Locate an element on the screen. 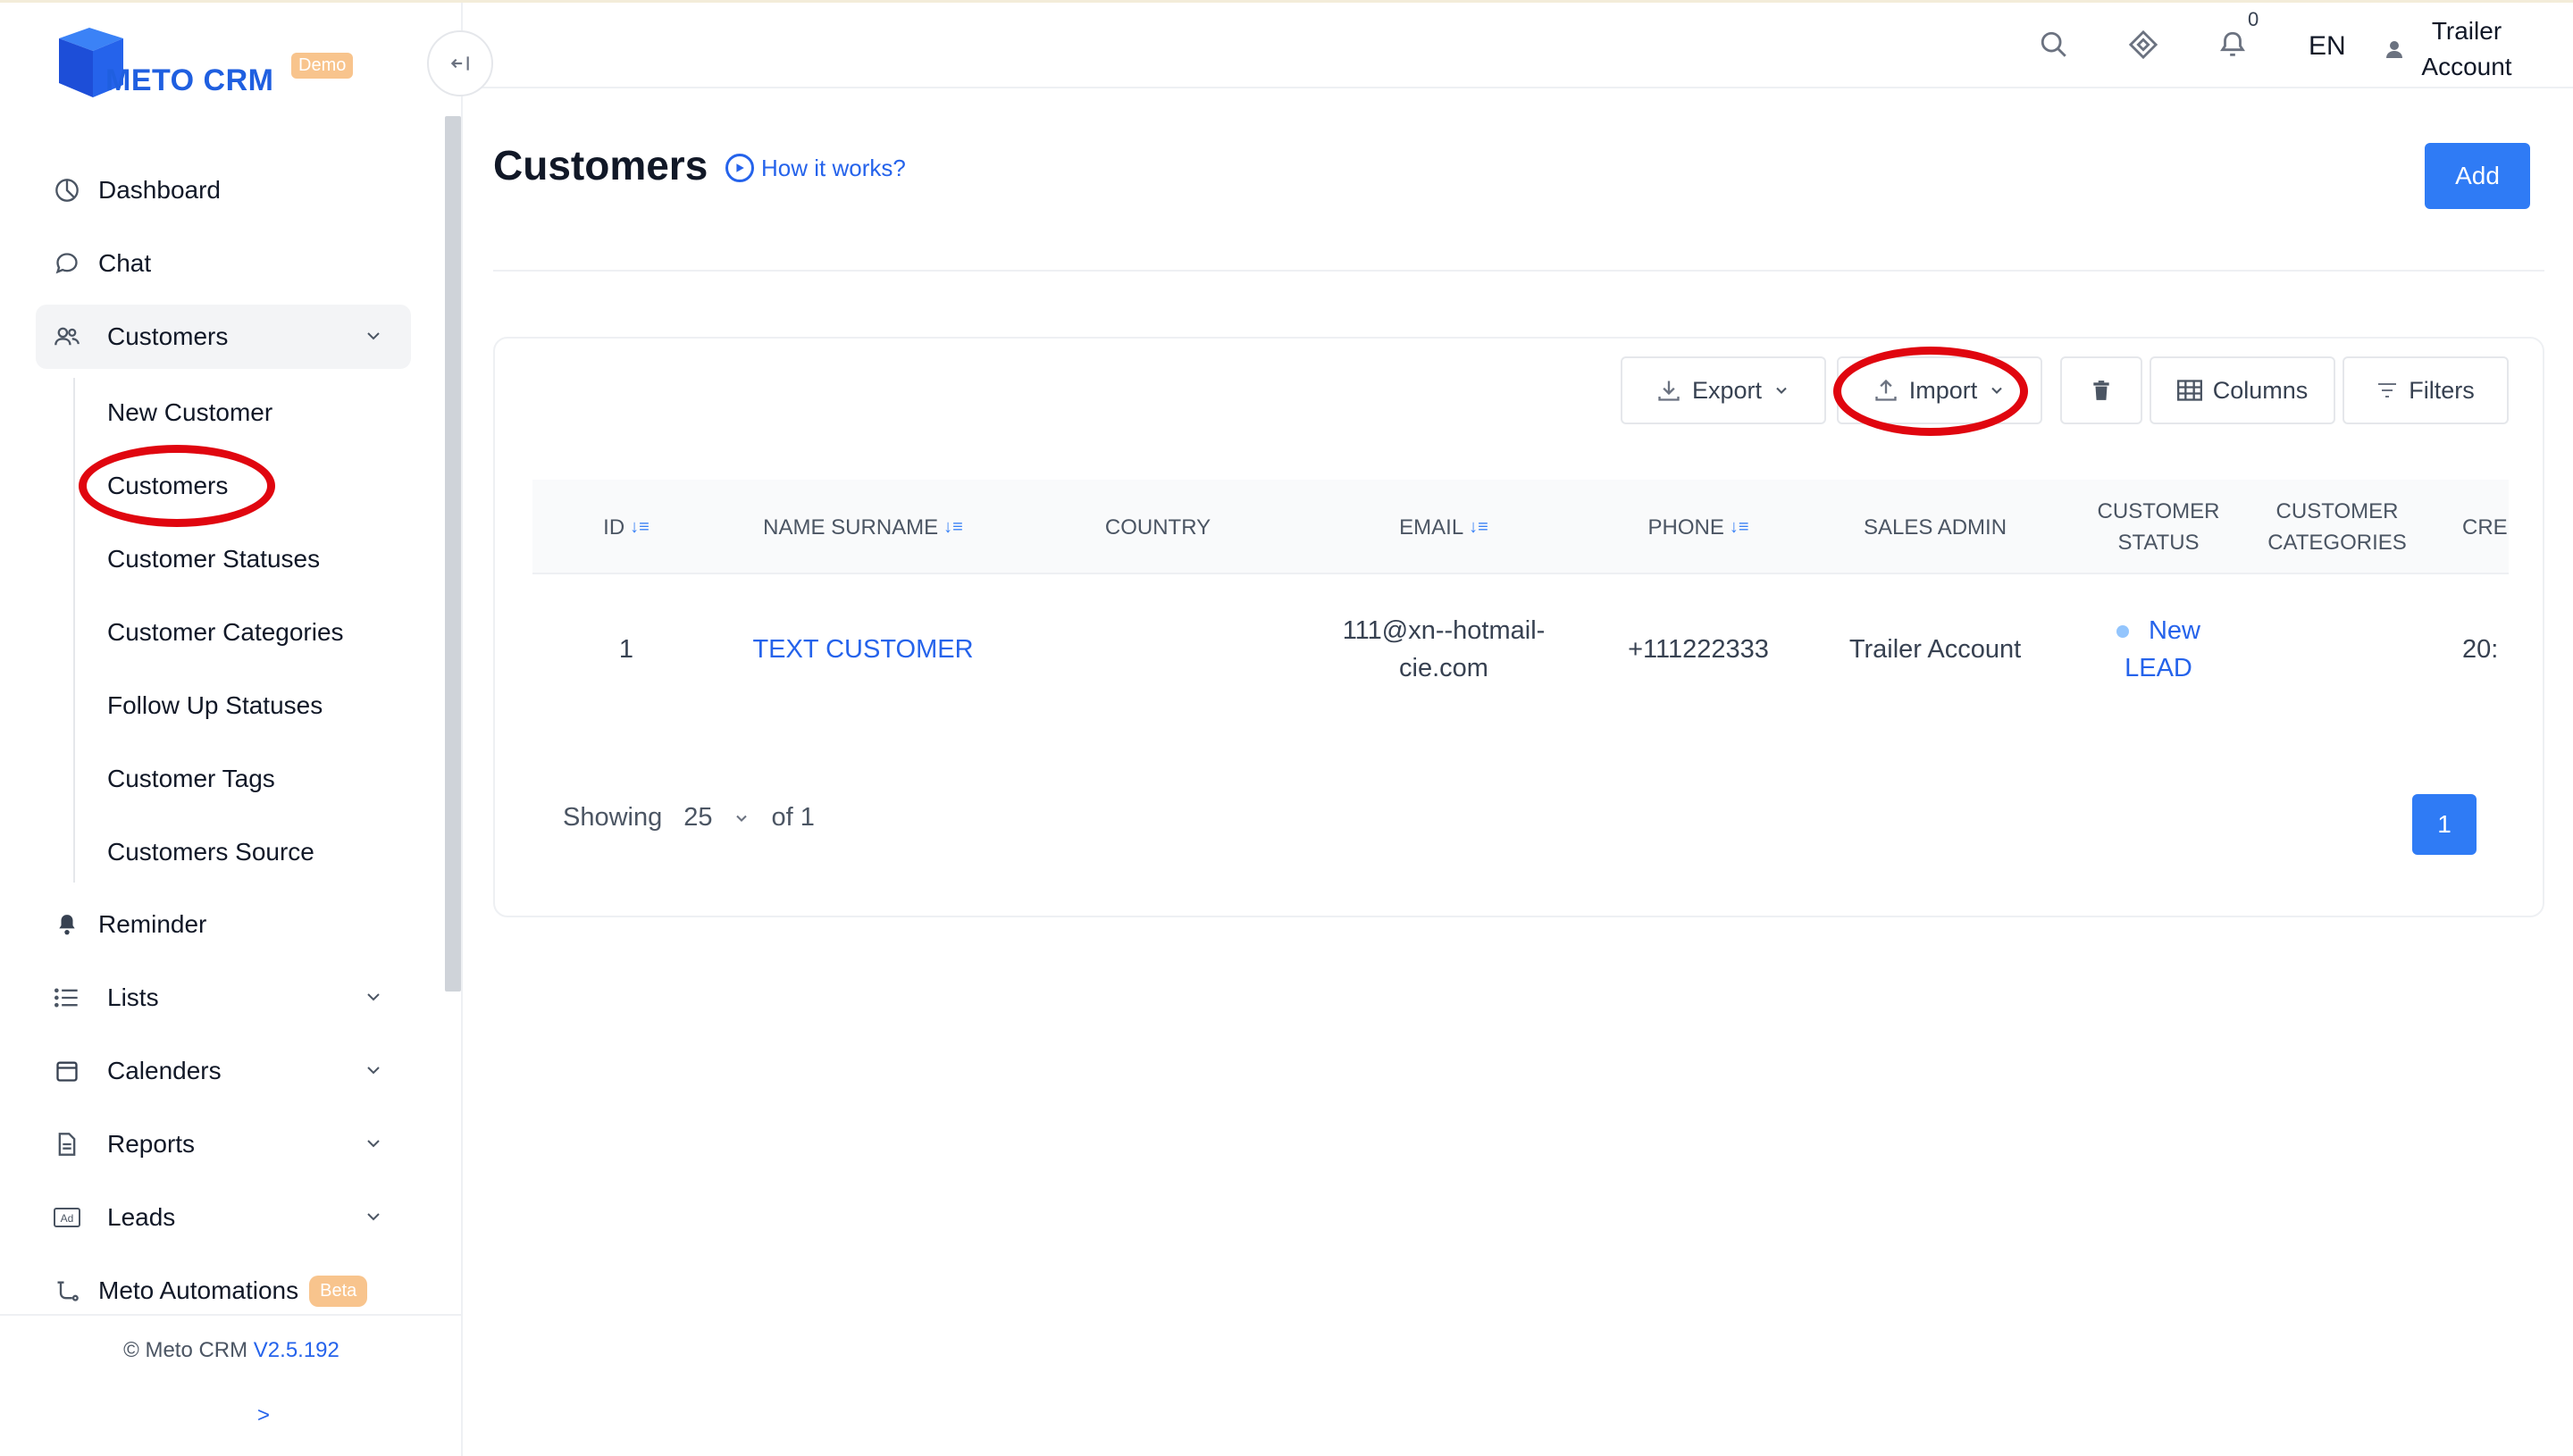 The image size is (2573, 1456). collapse-sidebar-button is located at coordinates (460, 63).